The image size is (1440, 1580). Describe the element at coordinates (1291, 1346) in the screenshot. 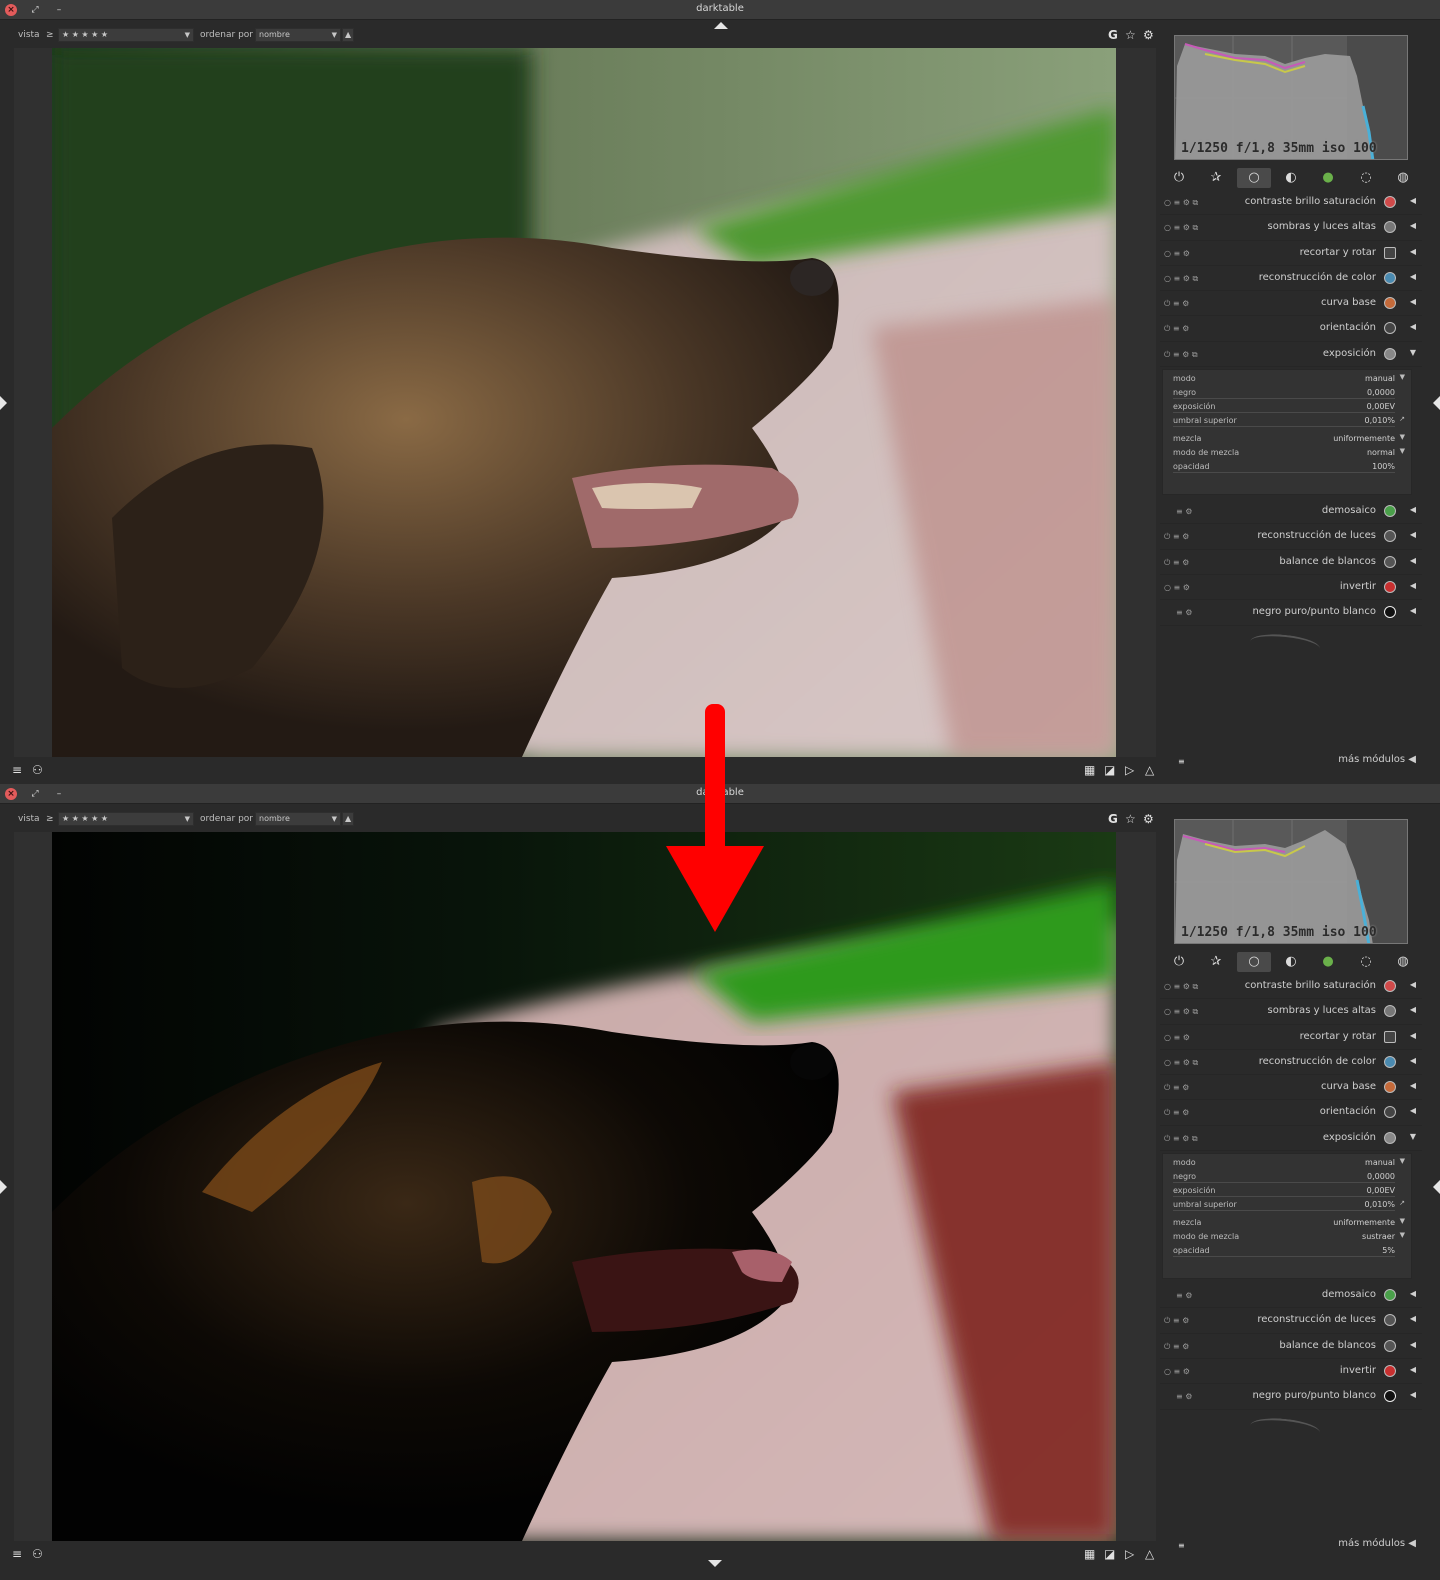

I see `module-balance-blancos: ⏻ ≡ ⚙ balance de blancos ◀` at that location.